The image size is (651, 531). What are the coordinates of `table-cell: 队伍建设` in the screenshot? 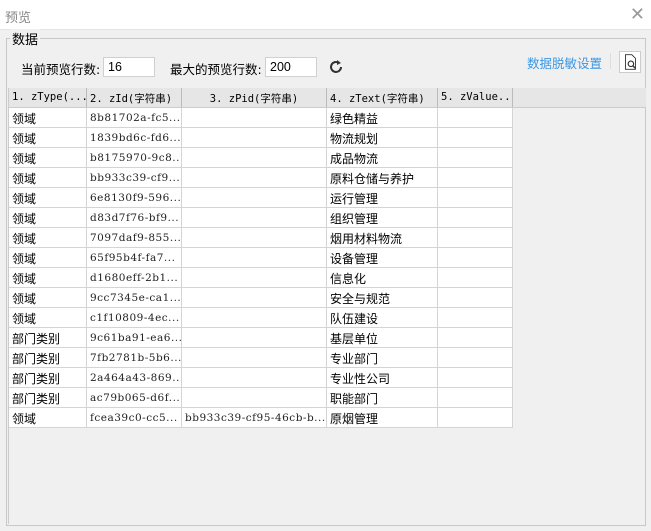 It's located at (382, 318).